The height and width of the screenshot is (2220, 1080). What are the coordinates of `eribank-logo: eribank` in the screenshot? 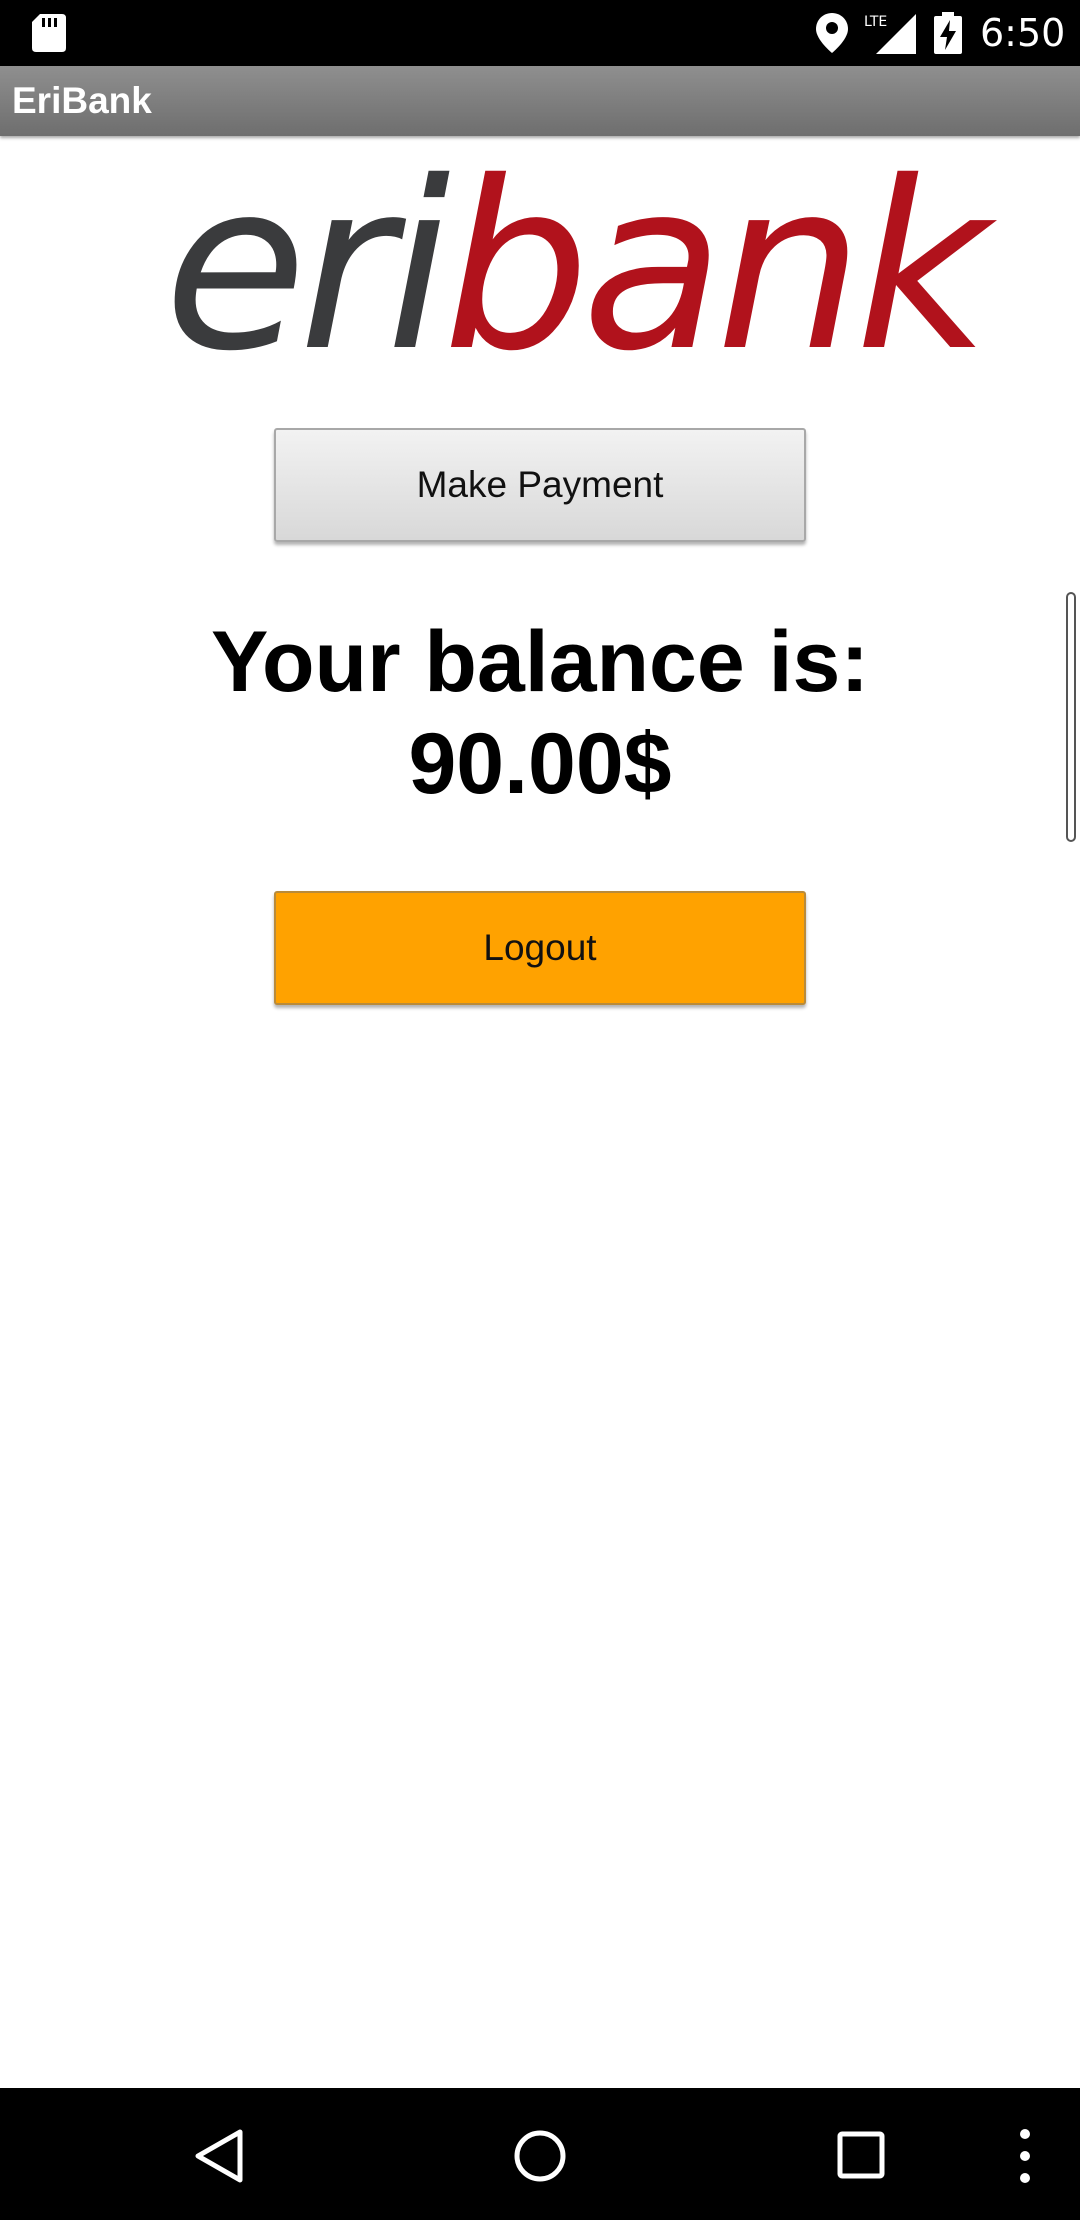 It's located at (576, 267).